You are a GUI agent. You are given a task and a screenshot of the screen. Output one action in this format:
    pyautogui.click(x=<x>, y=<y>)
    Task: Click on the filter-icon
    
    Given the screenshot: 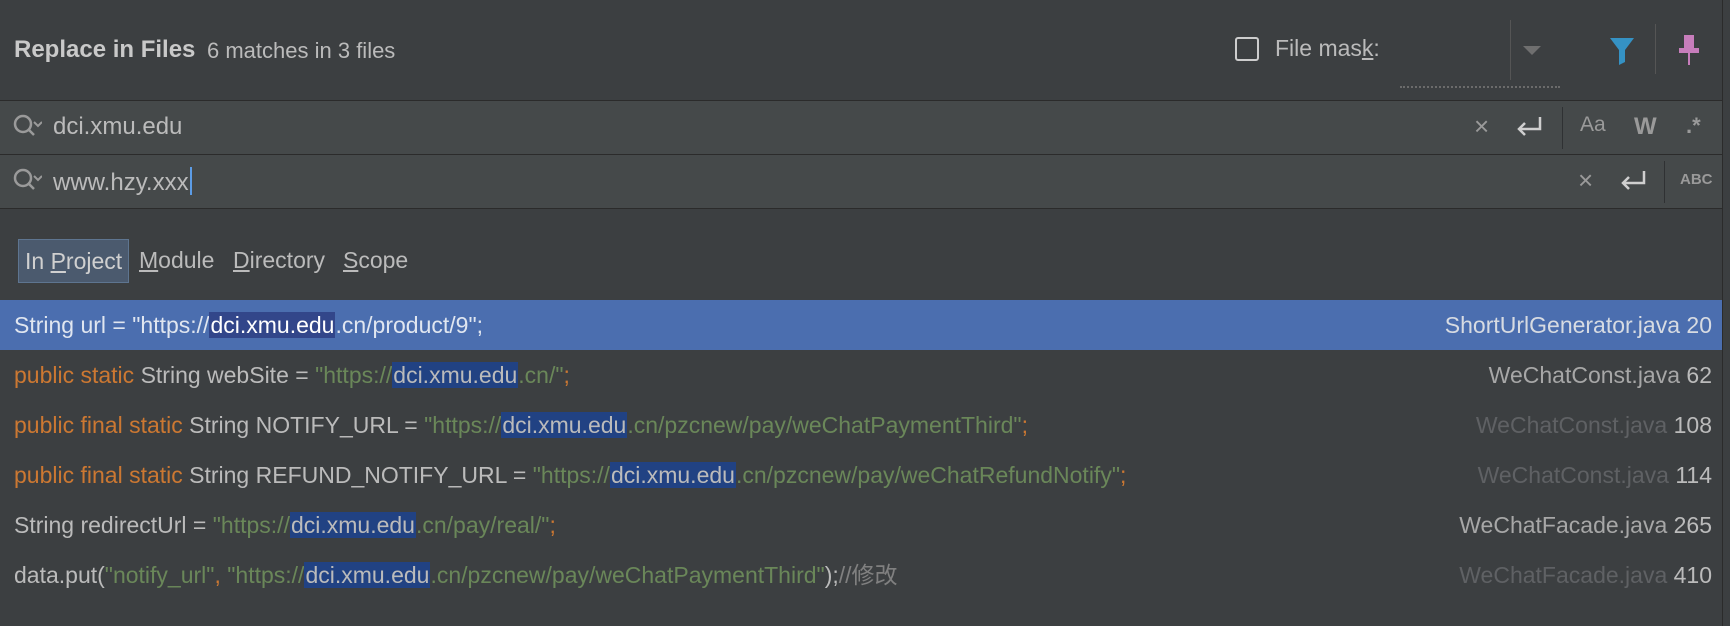 What is the action you would take?
    pyautogui.click(x=1622, y=51)
    